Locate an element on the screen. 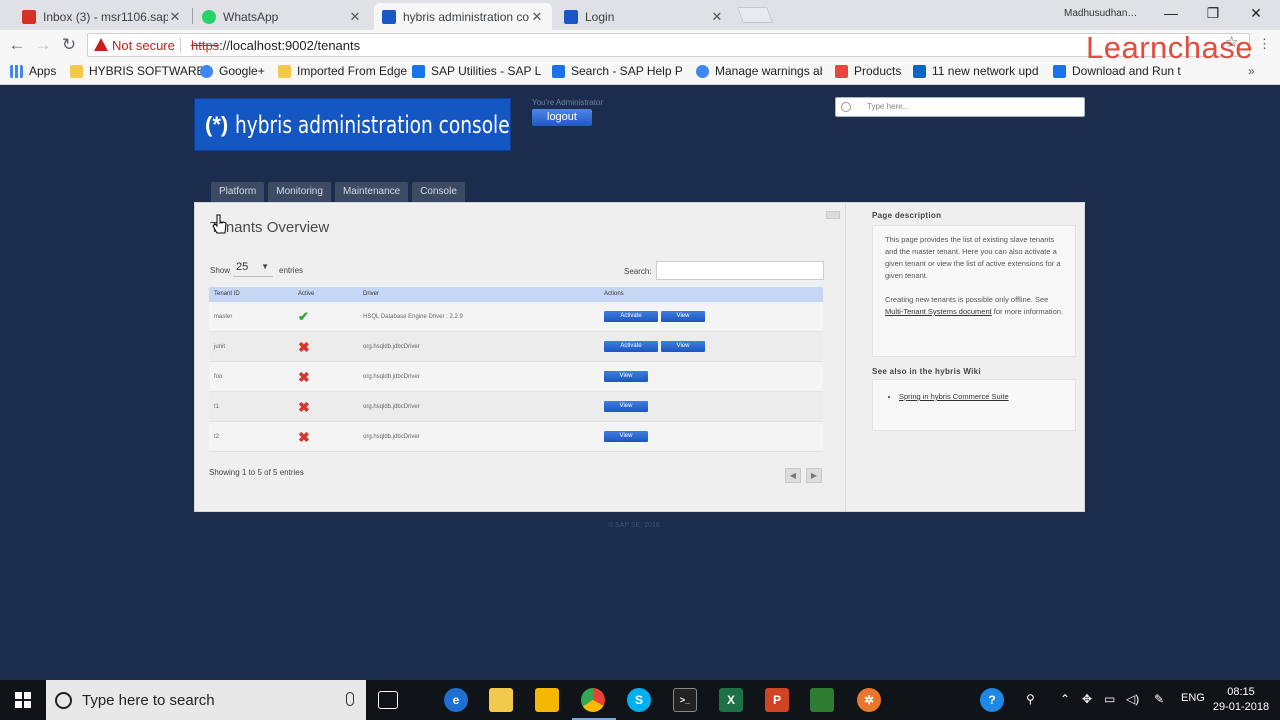 The height and width of the screenshot is (720, 1280). windows-logo-icon is located at coordinates (23, 700).